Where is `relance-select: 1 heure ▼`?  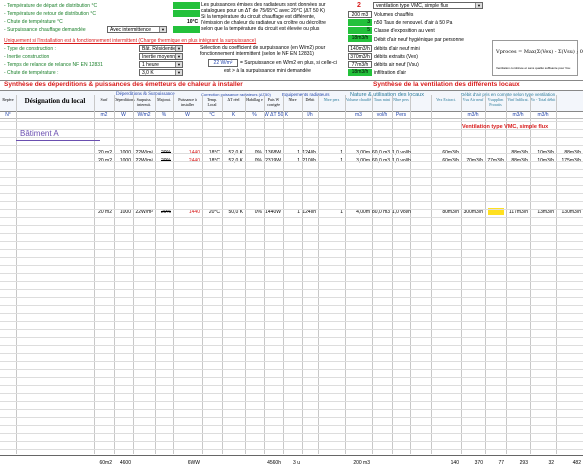
relance-select: 1 heure ▼ is located at coordinates (161, 64).